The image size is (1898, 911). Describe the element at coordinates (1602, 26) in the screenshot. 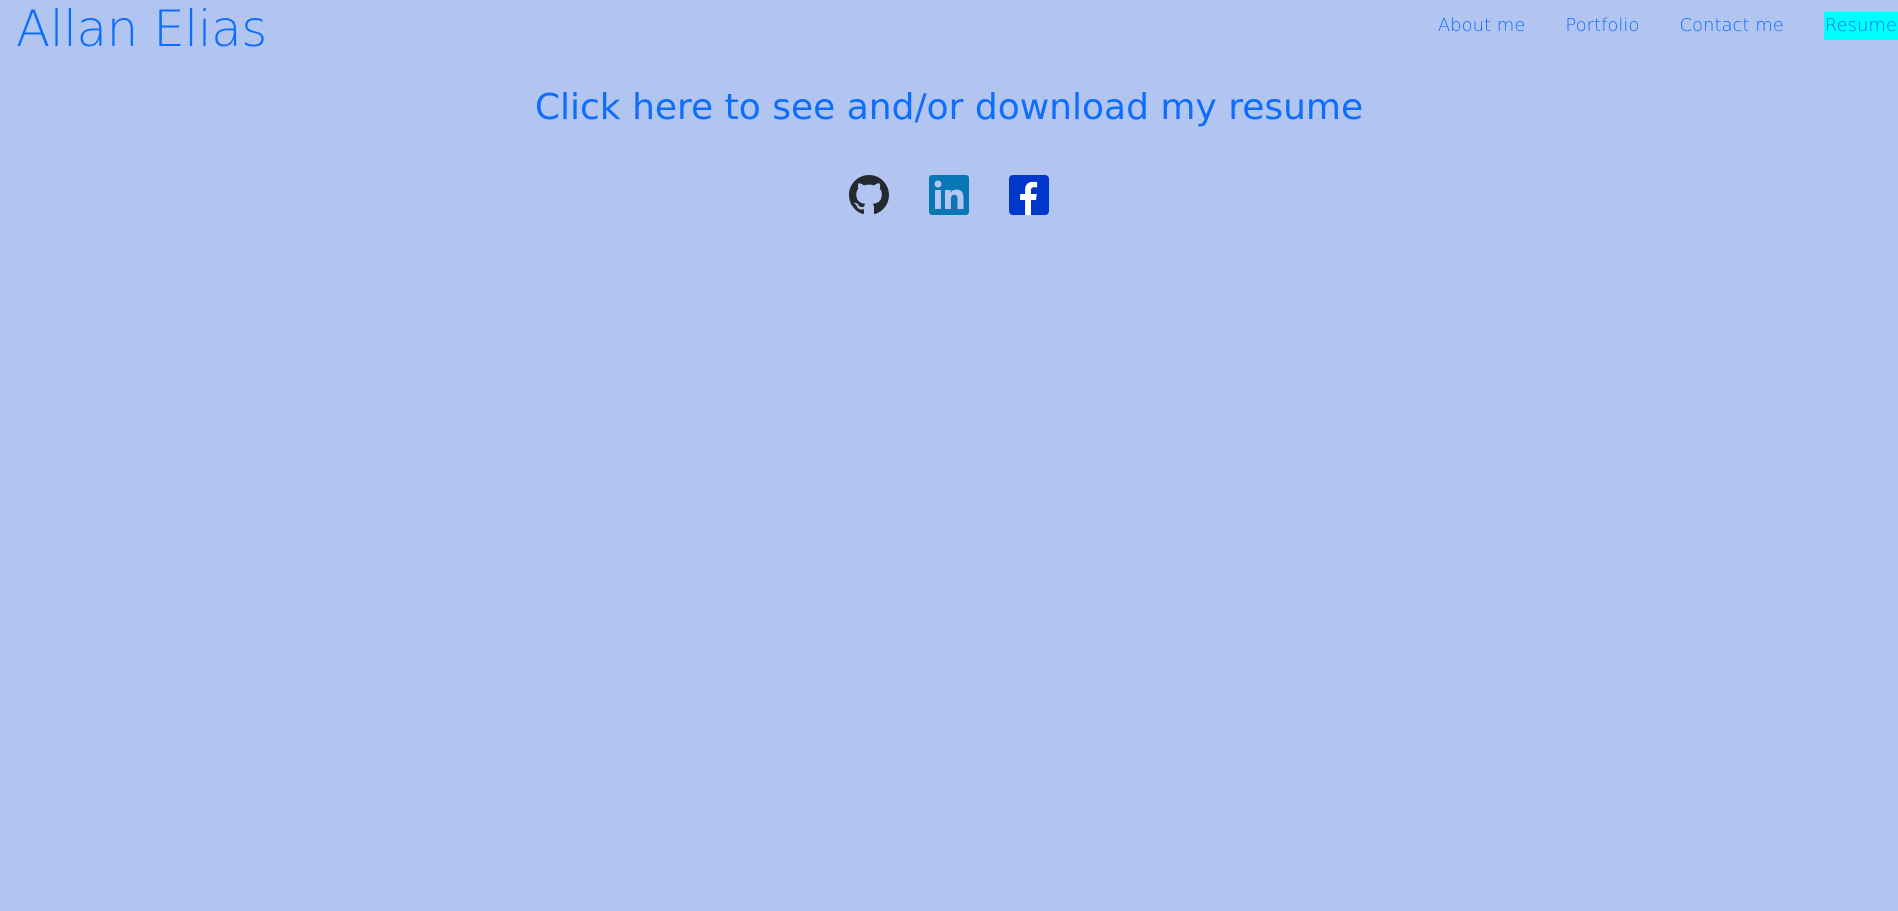

I see `nav-link-portfolio: Portfolio` at that location.